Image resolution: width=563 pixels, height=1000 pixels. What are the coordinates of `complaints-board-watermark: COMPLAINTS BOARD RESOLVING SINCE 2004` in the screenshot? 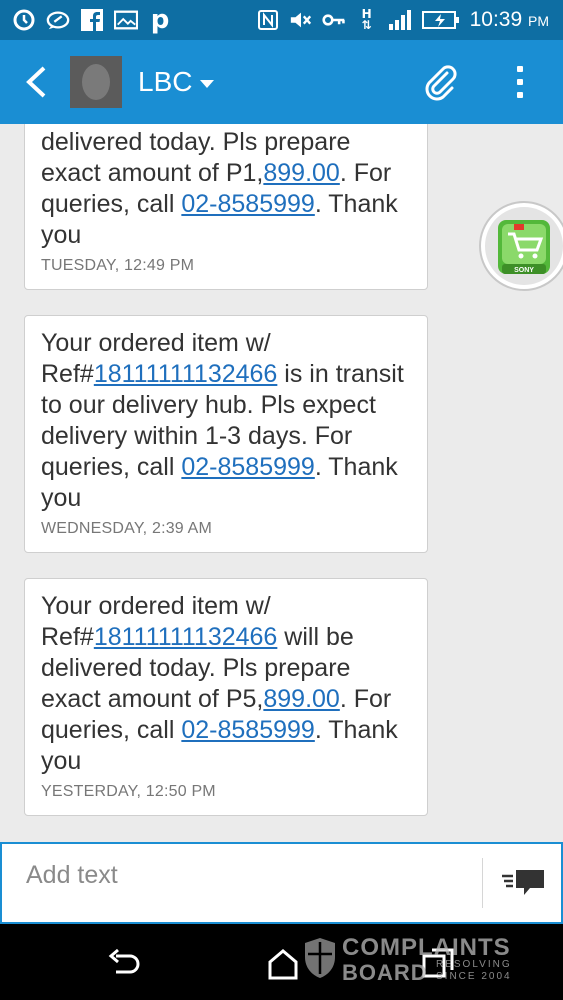 It's located at (420, 958).